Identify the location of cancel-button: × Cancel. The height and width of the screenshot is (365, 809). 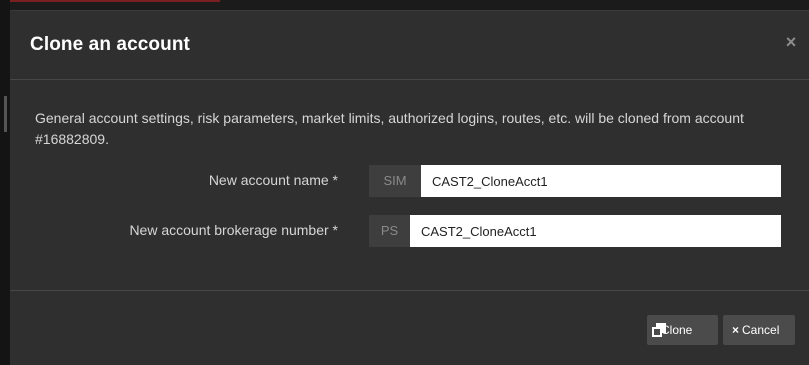
(759, 330).